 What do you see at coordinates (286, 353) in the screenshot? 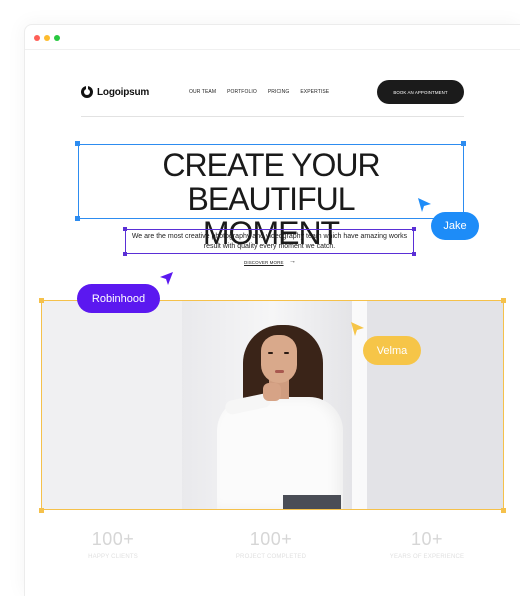
I see `model-eye-right` at bounding box center [286, 353].